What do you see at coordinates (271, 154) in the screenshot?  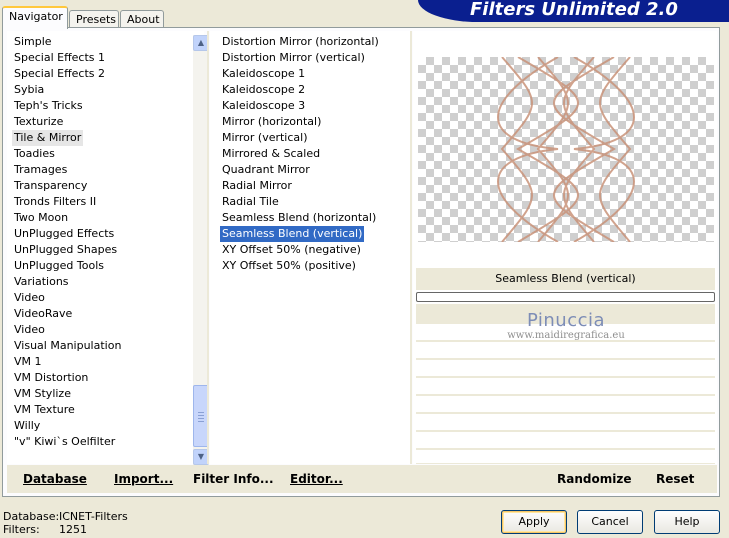 I see `filter-item: Mirrored & Scaled` at bounding box center [271, 154].